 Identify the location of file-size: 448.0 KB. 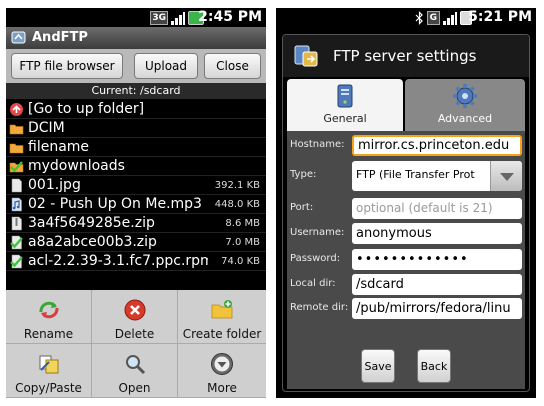
(237, 204).